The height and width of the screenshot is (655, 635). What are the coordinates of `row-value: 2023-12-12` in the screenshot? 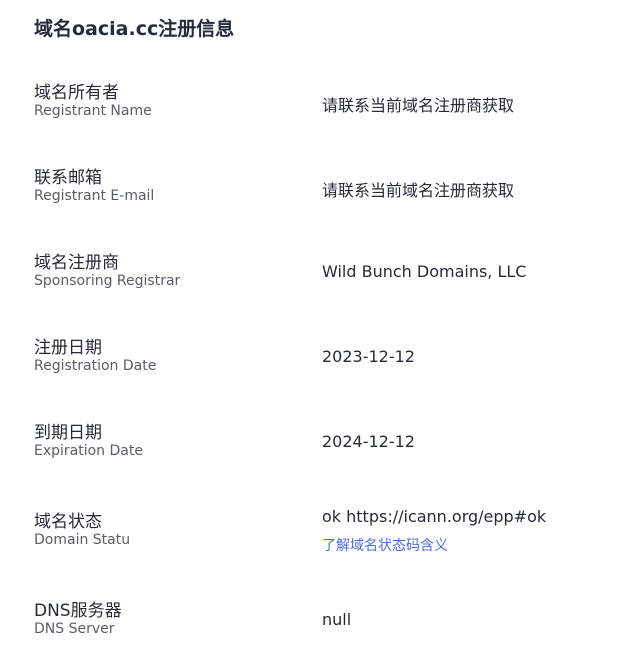 It's located at (368, 356).